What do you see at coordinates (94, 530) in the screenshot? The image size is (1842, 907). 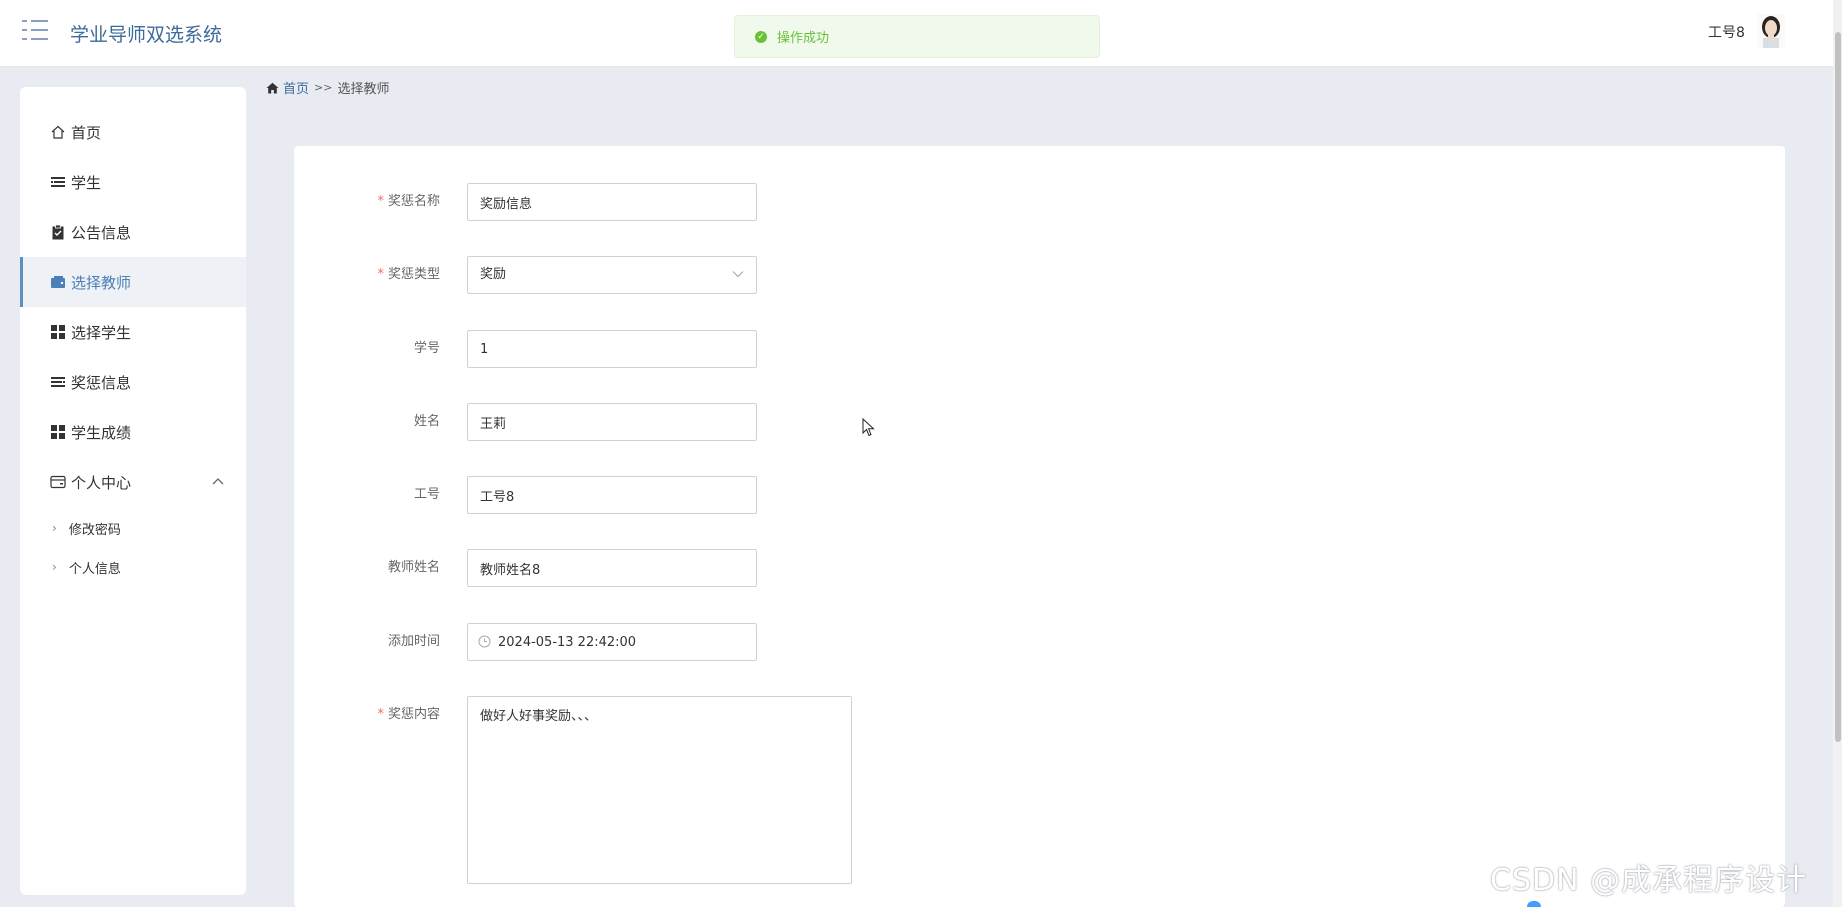 I see `sidebar-subitem-label: 修改密码` at bounding box center [94, 530].